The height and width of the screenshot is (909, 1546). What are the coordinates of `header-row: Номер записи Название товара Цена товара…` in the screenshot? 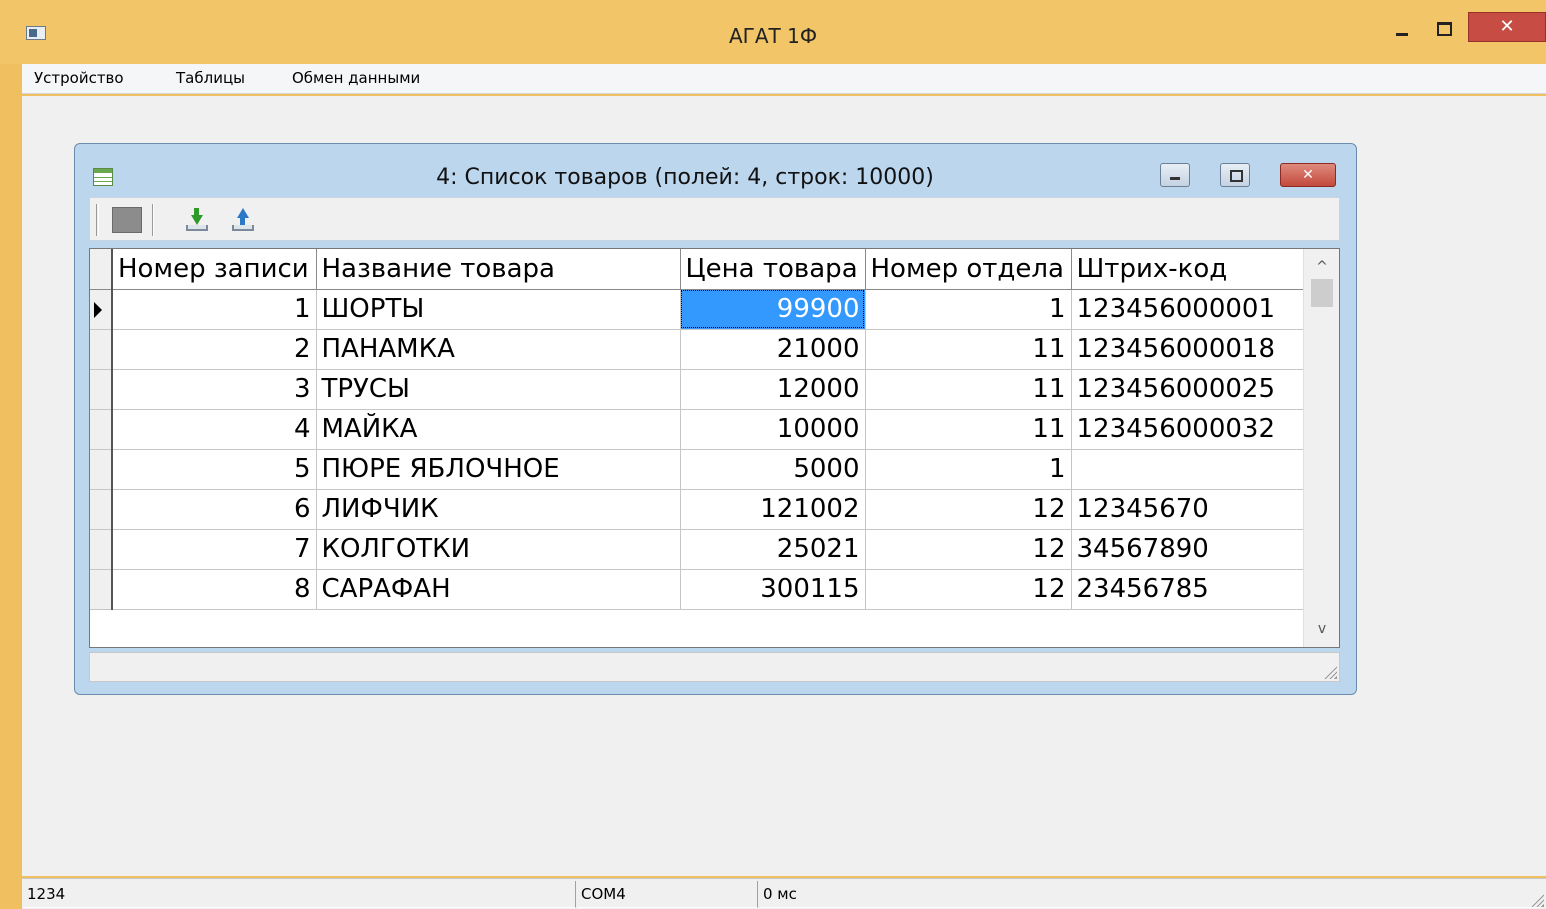 It's located at (697, 269).